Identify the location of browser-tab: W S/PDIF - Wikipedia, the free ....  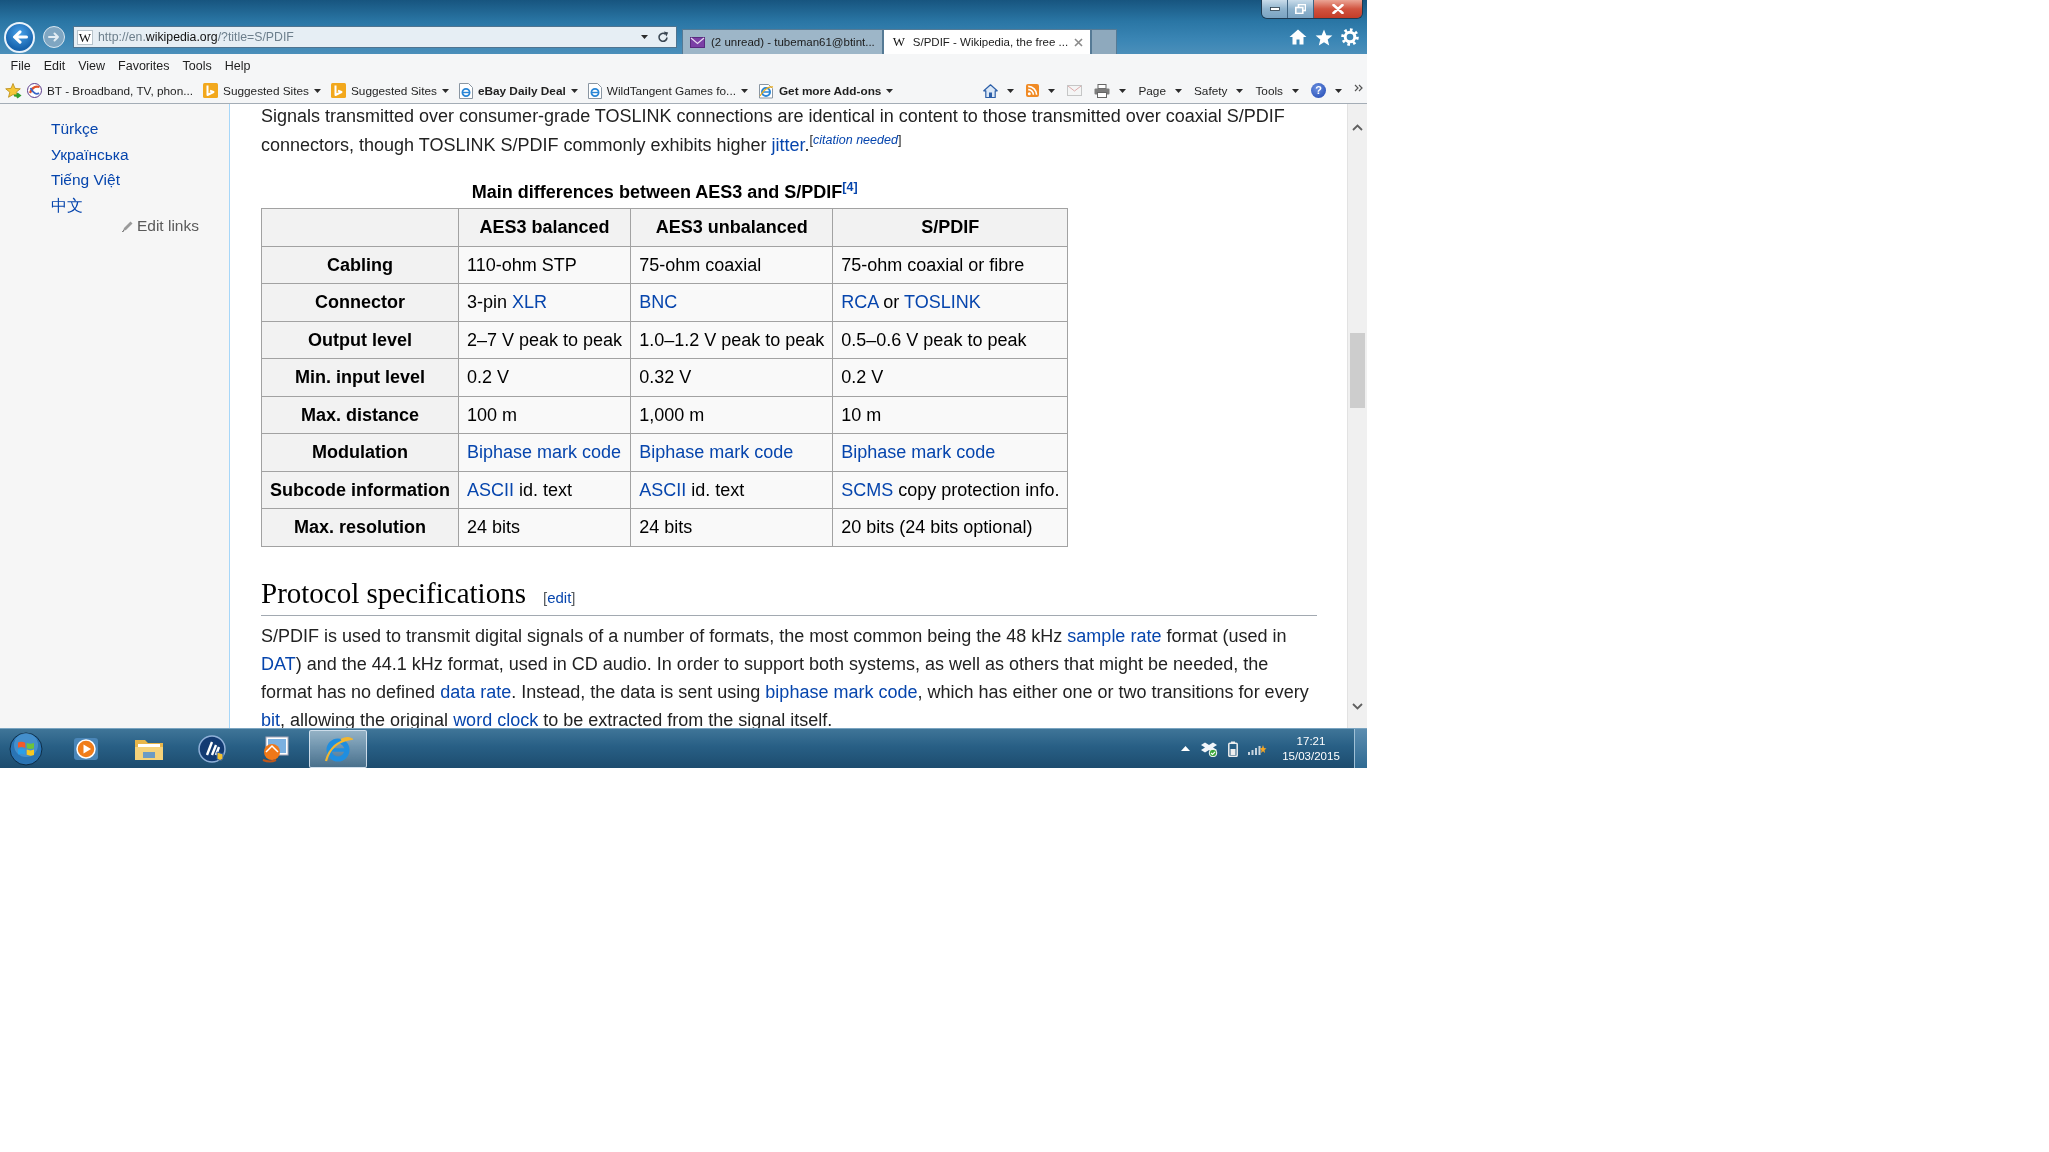
(987, 41).